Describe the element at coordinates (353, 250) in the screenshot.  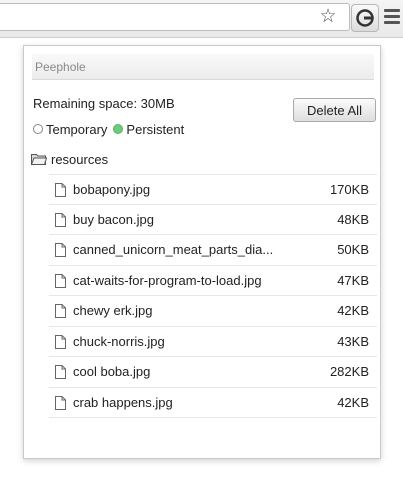
I see `file-size: 50KB` at that location.